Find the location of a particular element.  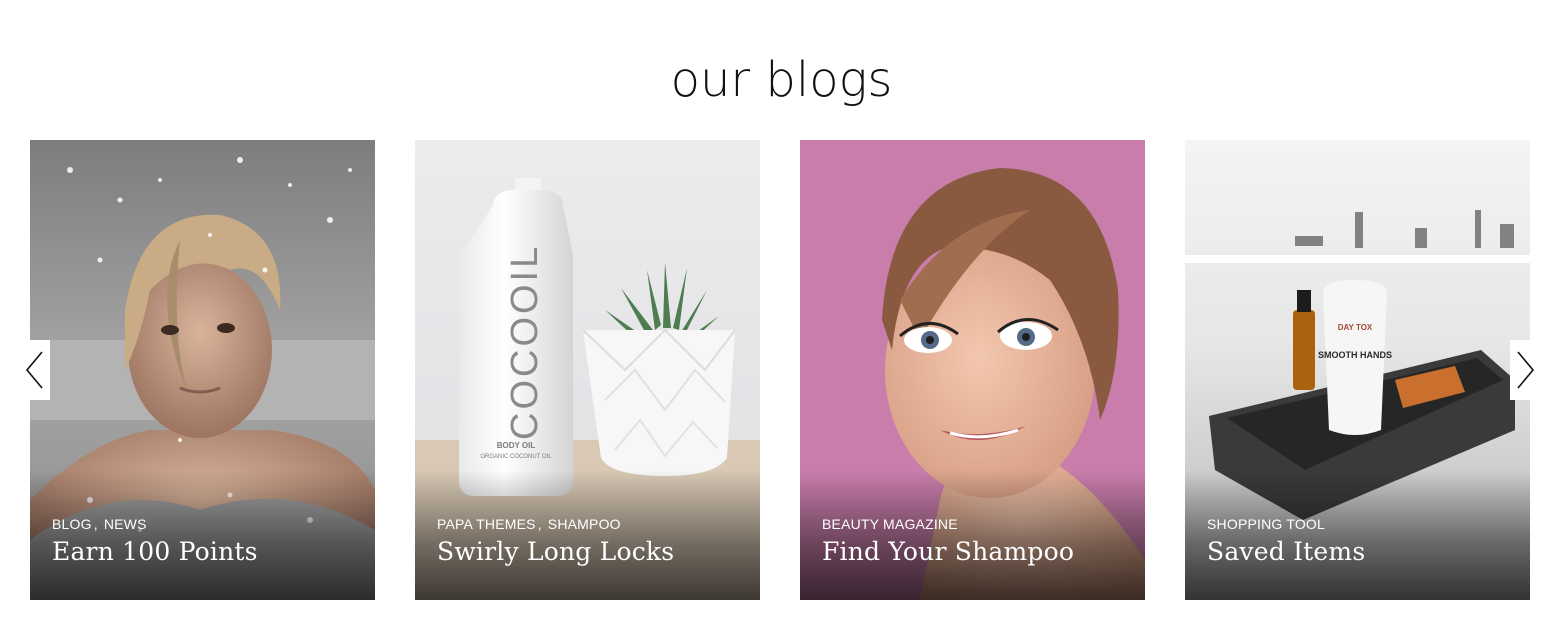

post-categories: PAPA THEMES, SHAMPOO is located at coordinates (529, 524).